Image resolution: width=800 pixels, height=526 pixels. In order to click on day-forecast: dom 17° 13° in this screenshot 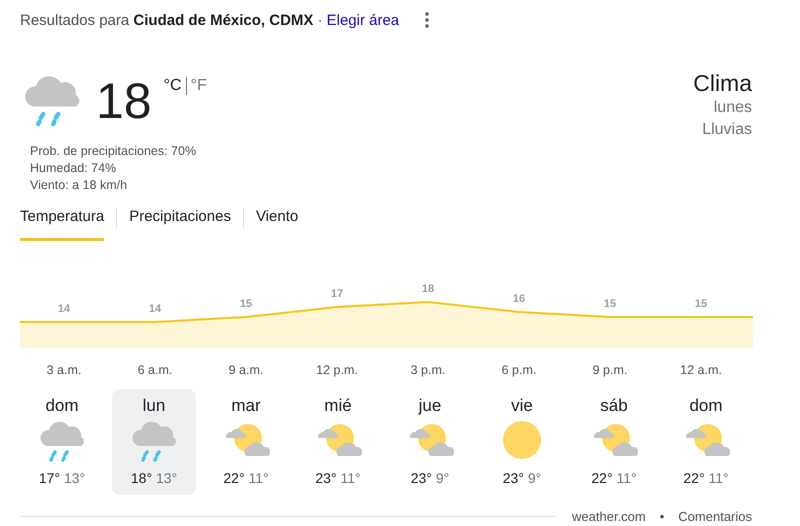, I will do `click(62, 442)`.